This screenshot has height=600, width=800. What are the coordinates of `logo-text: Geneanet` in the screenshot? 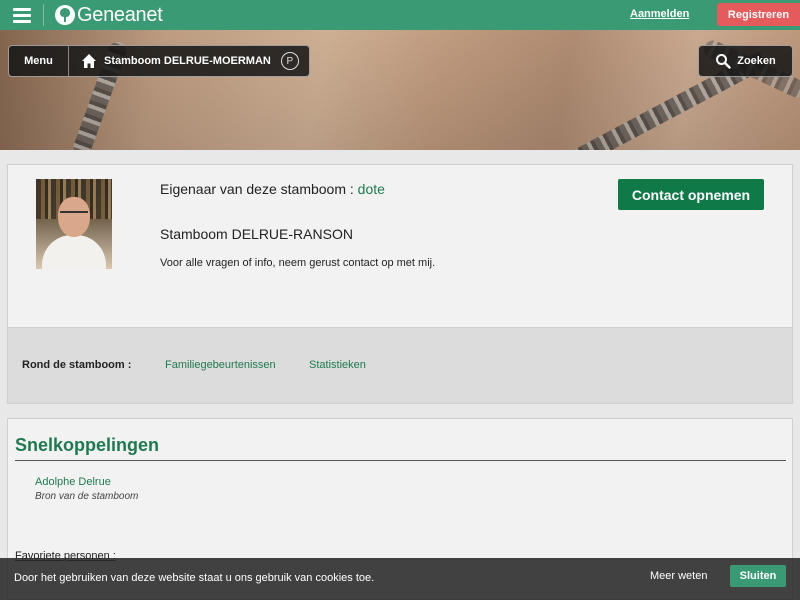 It's located at (120, 14).